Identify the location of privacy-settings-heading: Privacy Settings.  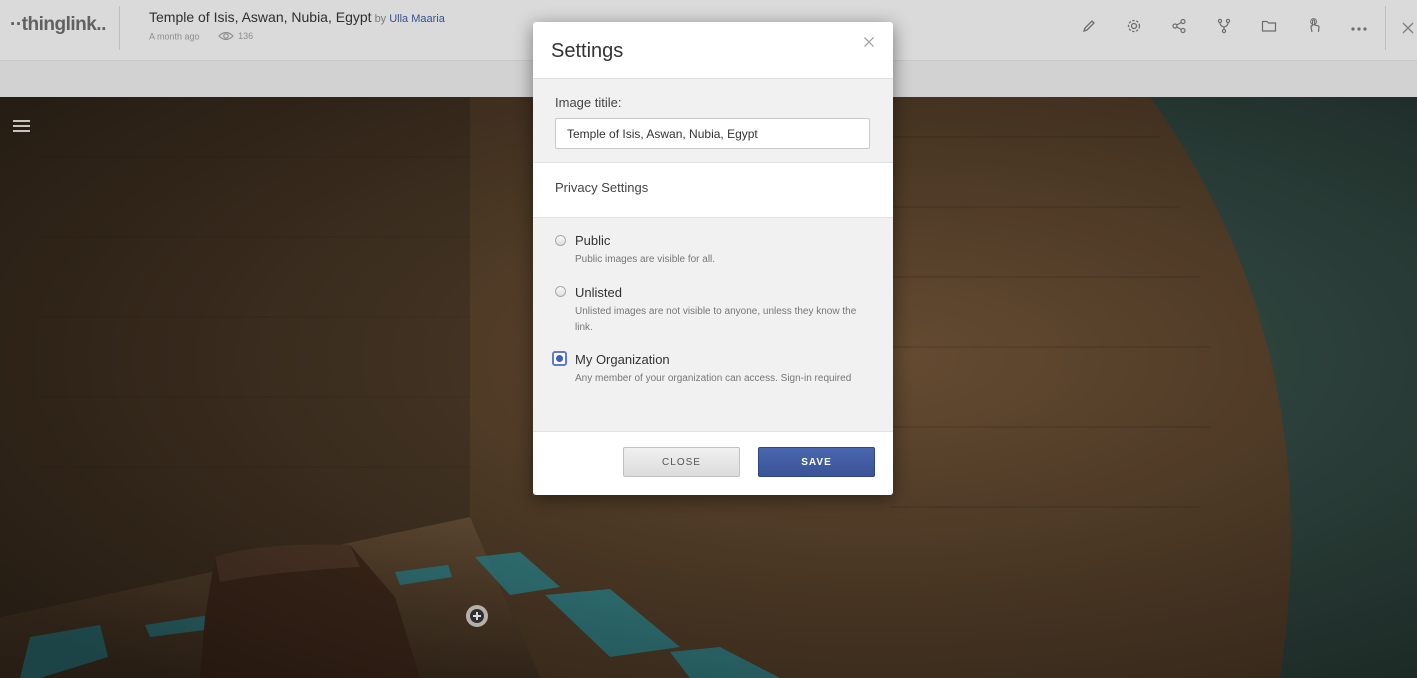
(602, 187).